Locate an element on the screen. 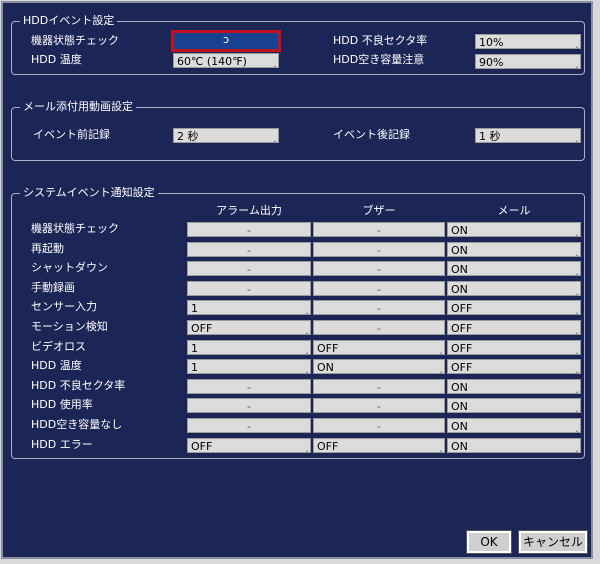  device-status-label: 機器状態チェック is located at coordinates (75, 40).